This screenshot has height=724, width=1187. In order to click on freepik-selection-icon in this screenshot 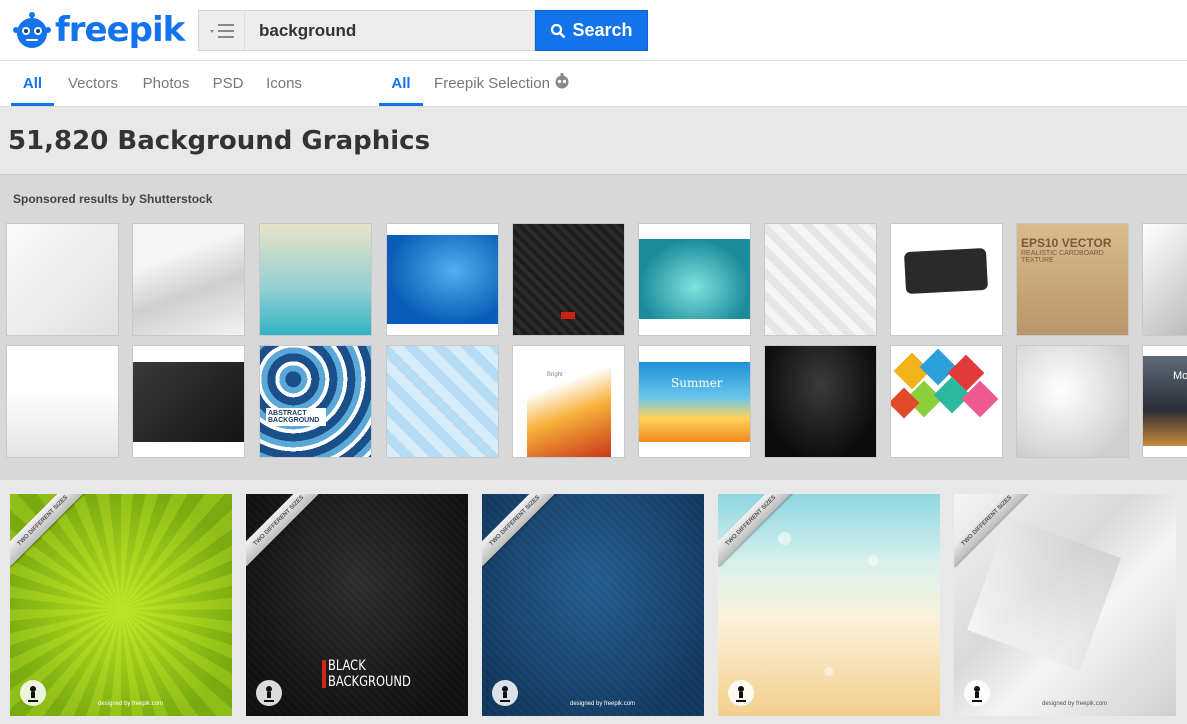, I will do `click(562, 80)`.